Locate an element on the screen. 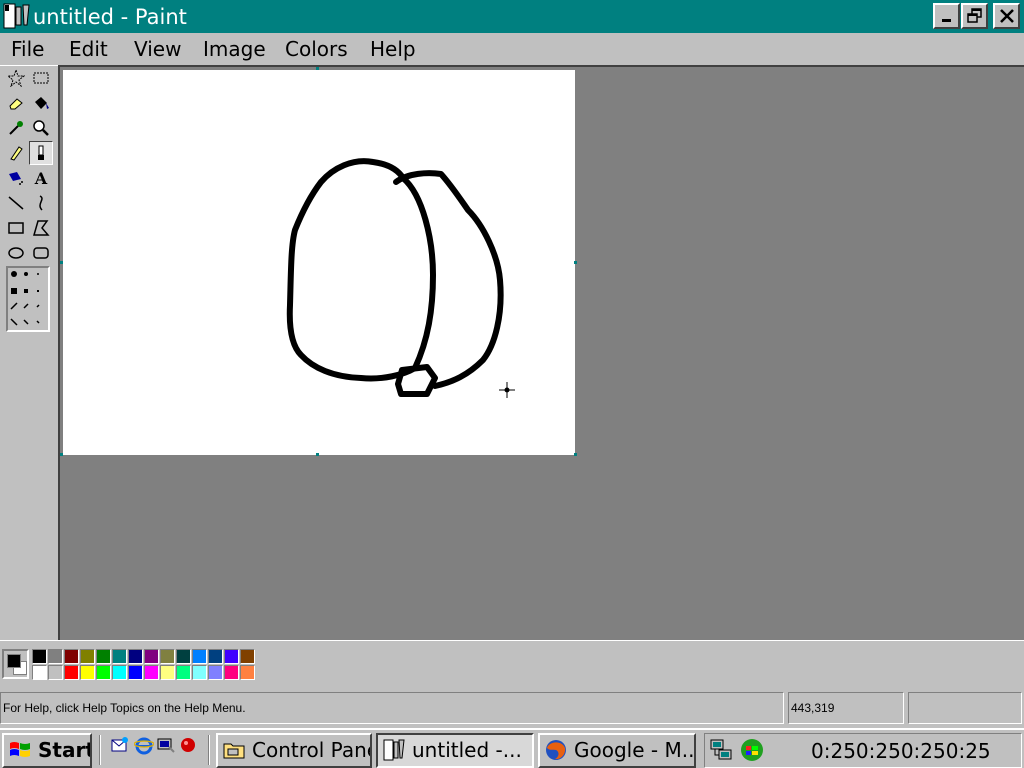 The image size is (1024, 768). restore-button is located at coordinates (974, 16).